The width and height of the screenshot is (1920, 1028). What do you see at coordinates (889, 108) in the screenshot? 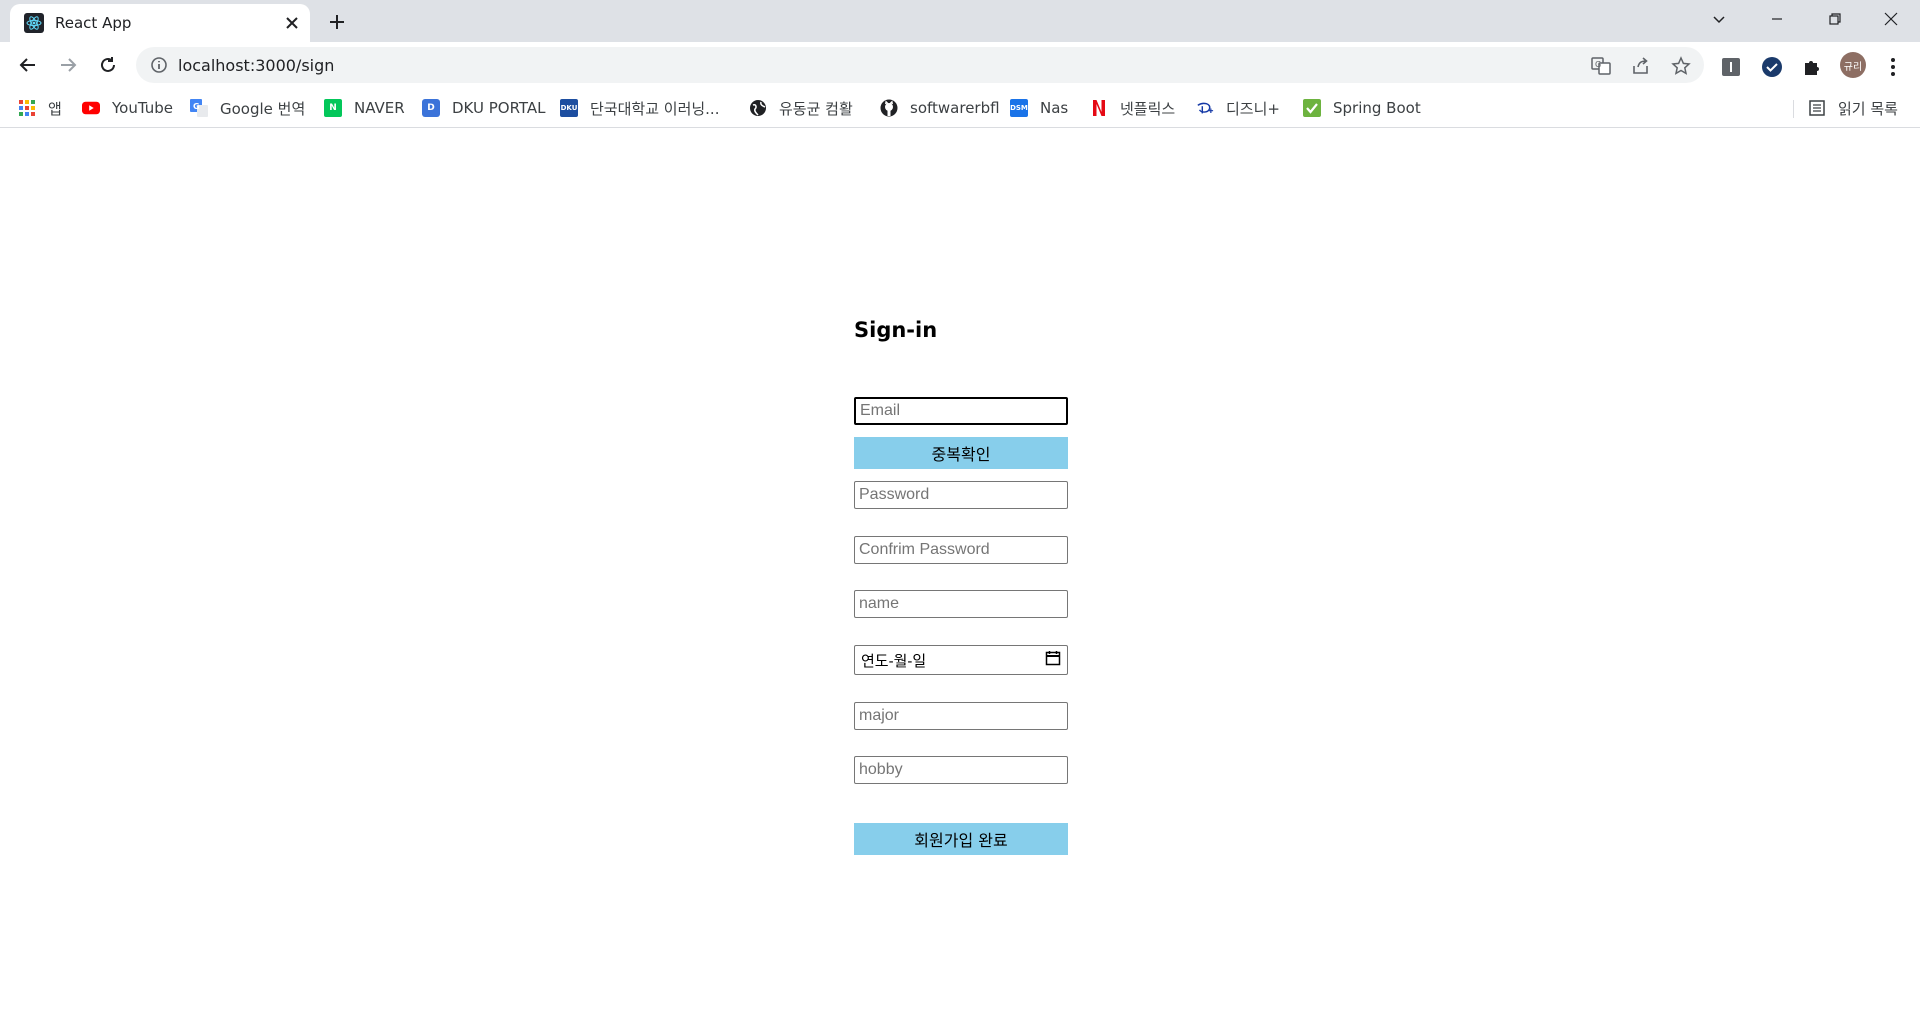
I see `github-icon` at bounding box center [889, 108].